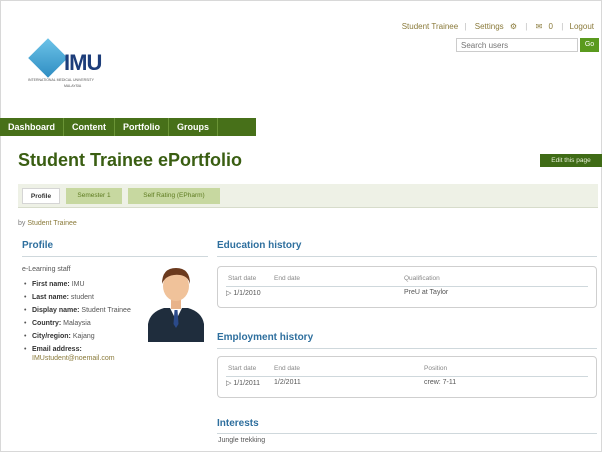 The height and width of the screenshot is (452, 602). Describe the element at coordinates (517, 45) in the screenshot. I see `search-users-input` at that location.